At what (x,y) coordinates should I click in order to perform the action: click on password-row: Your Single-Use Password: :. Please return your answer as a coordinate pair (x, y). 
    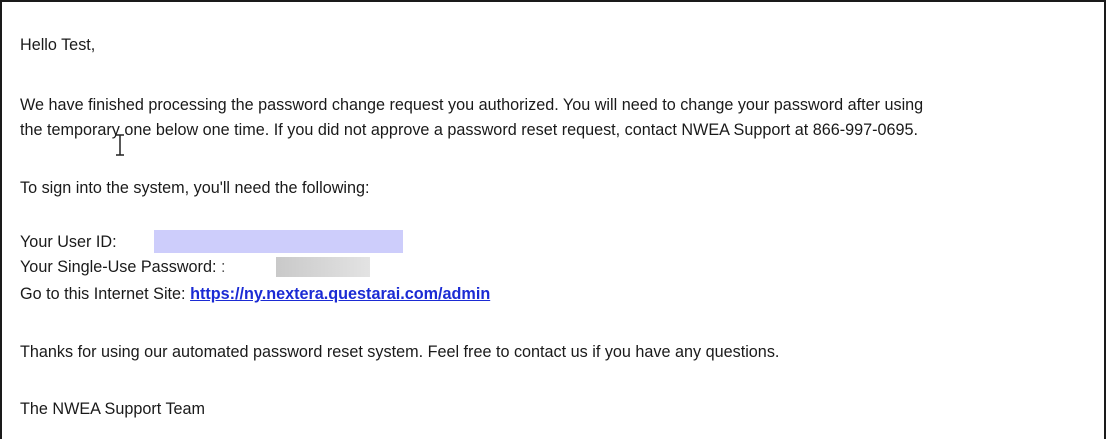
    Looking at the image, I should click on (195, 267).